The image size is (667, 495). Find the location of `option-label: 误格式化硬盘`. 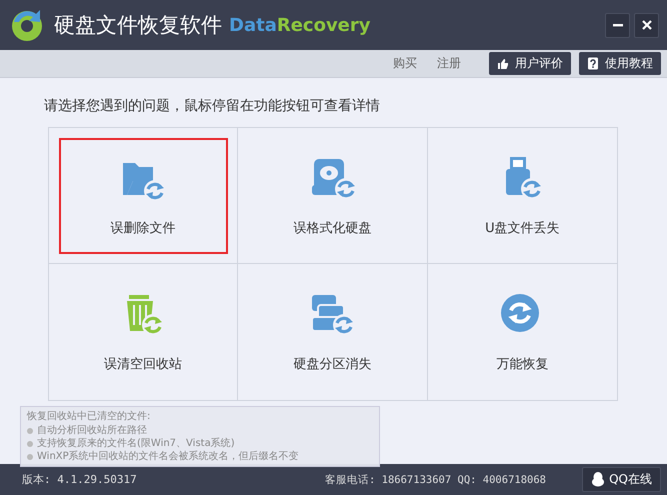

option-label: 误格式化硬盘 is located at coordinates (332, 228).